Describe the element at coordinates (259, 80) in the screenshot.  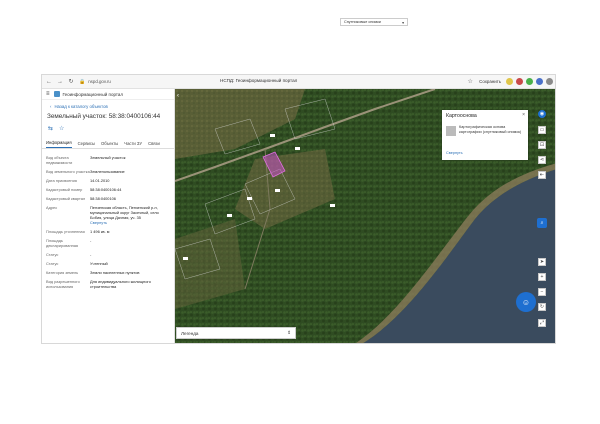
I see `page-title: НСПД: Геоинформационный портал` at that location.